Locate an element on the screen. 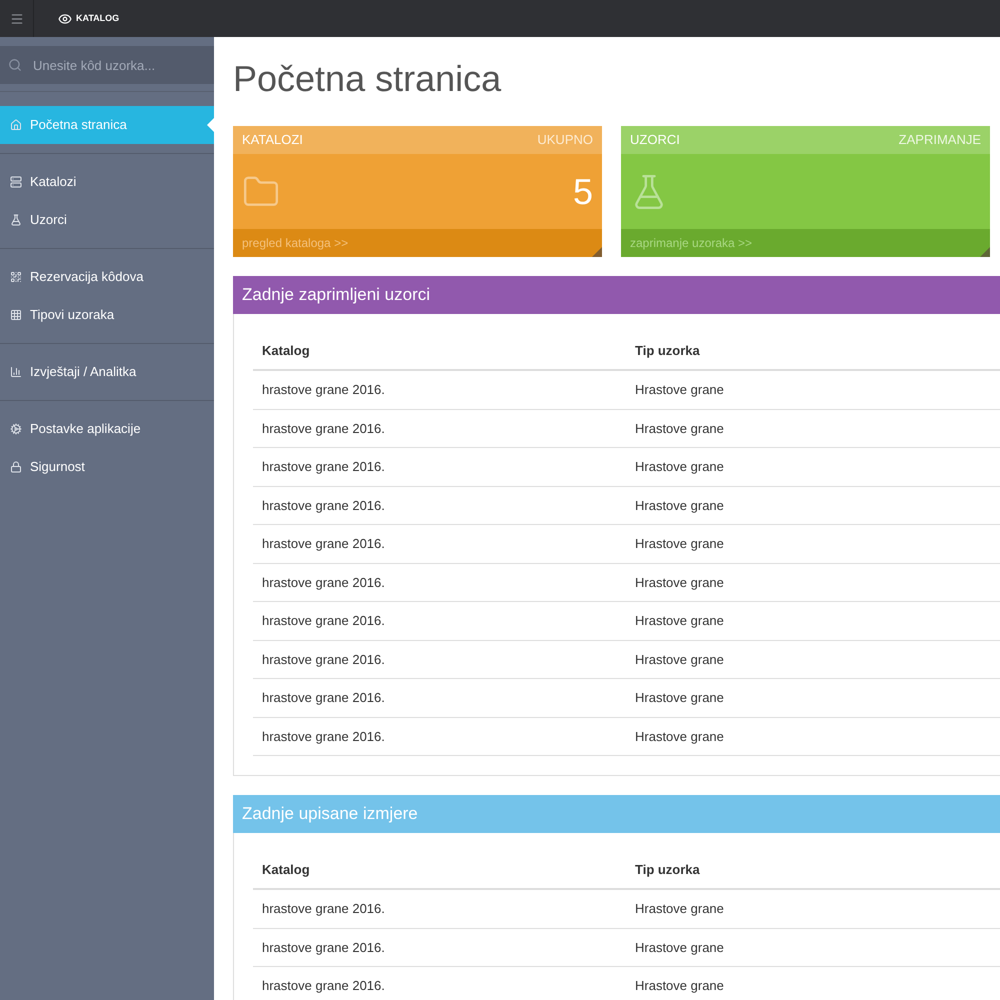 This screenshot has height=1000, width=1000. sidebar-item: Izvještaji / Analitka is located at coordinates (107, 372).